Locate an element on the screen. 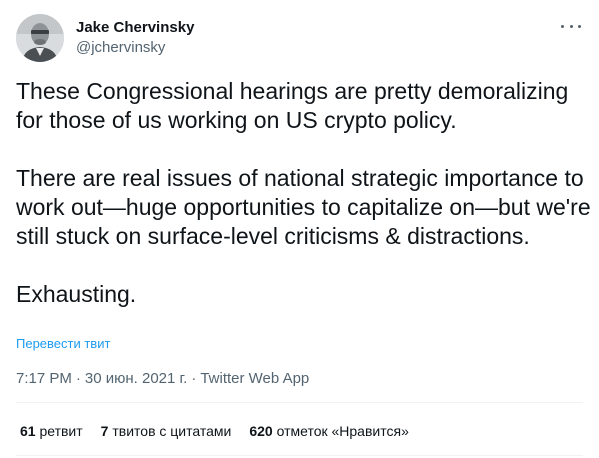  retweets-count: 61 is located at coordinates (28, 431).